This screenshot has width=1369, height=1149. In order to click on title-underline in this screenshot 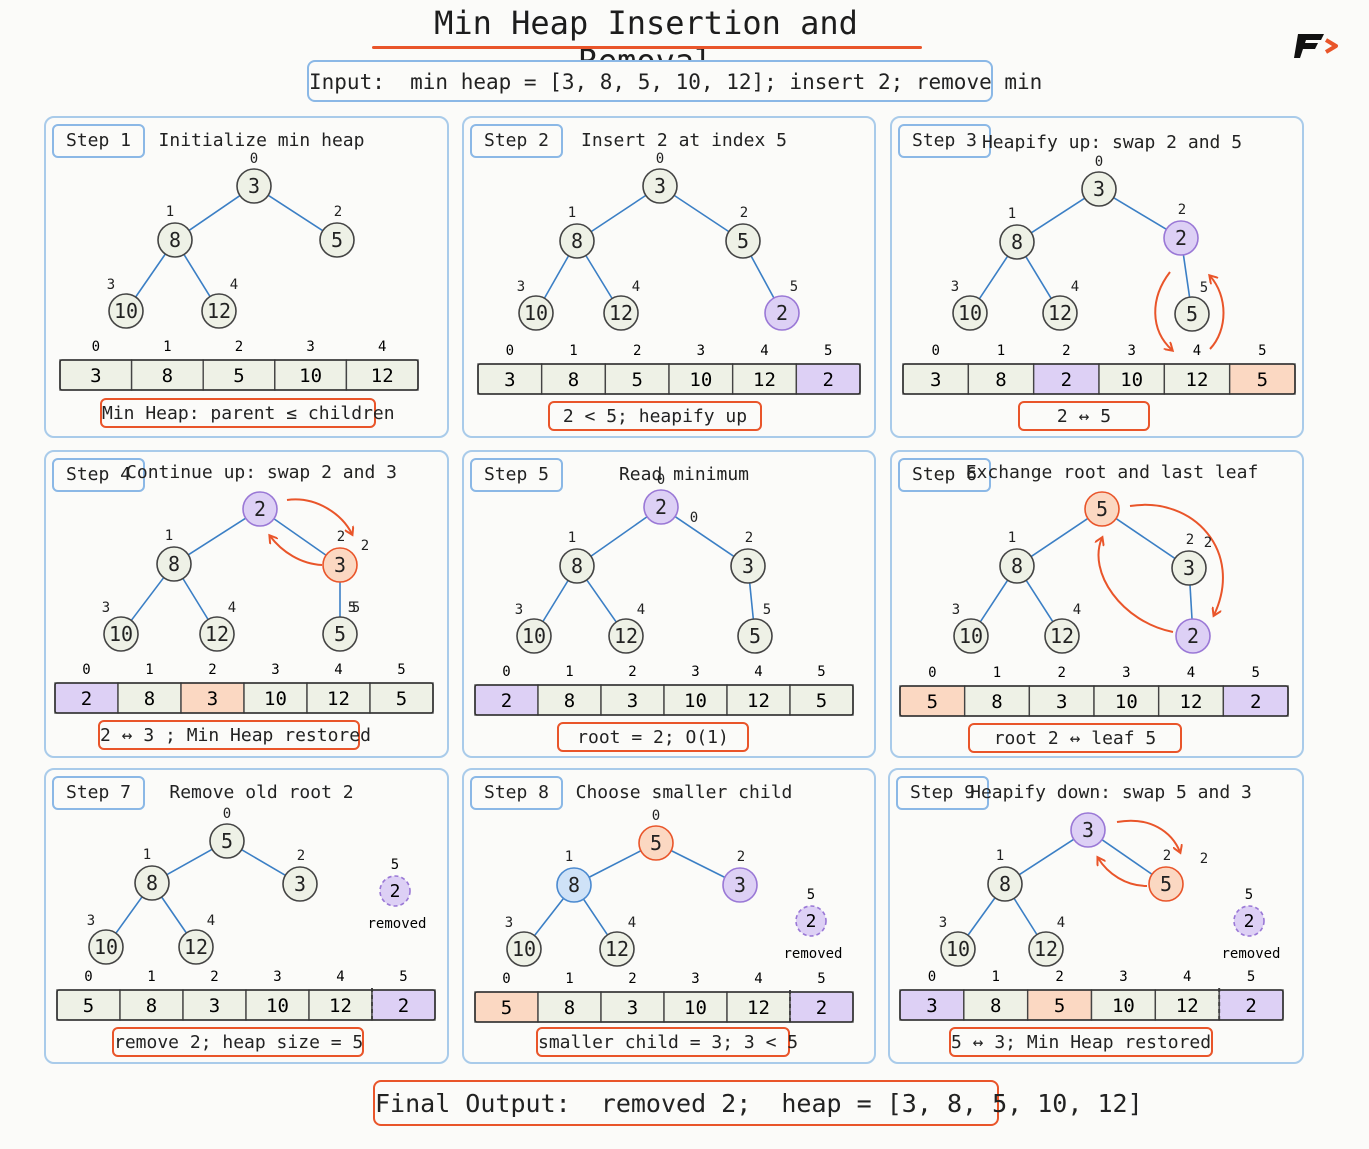, I will do `click(647, 47)`.